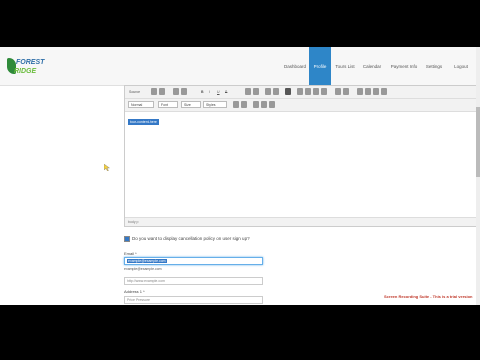 This screenshot has width=480, height=360. Describe the element at coordinates (154, 91) in the screenshot. I see `save-icon` at that location.